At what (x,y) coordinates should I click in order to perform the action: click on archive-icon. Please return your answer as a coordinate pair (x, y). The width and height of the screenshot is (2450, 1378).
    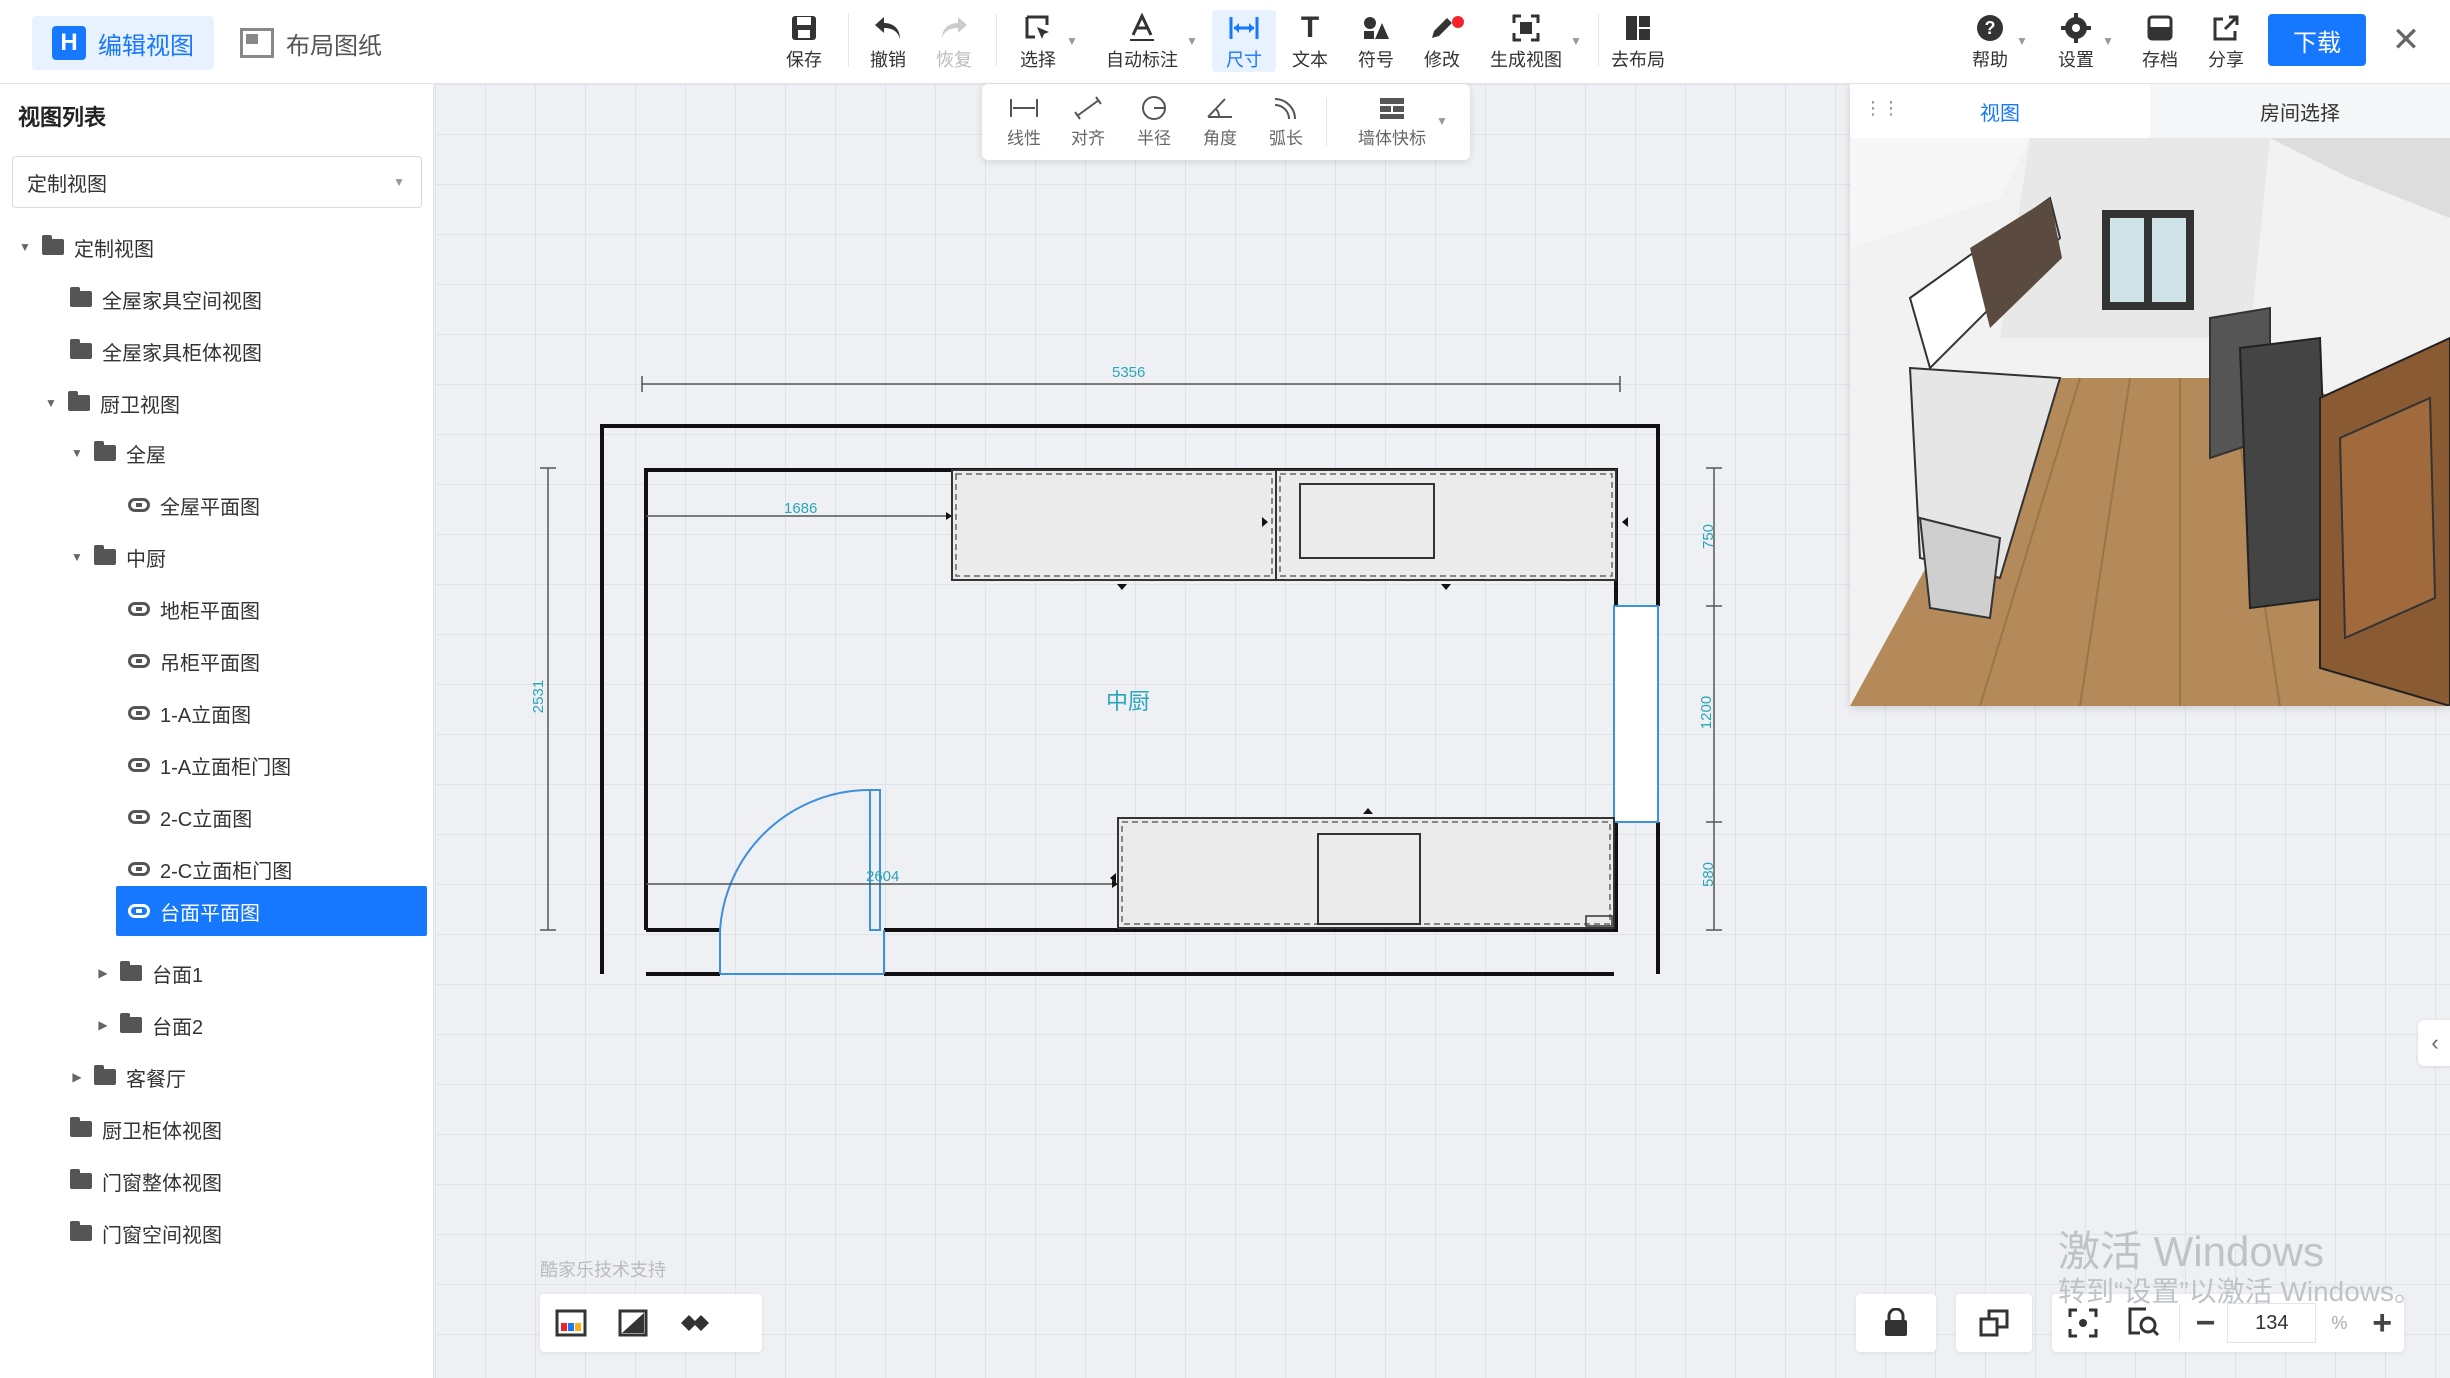
    Looking at the image, I should click on (2160, 28).